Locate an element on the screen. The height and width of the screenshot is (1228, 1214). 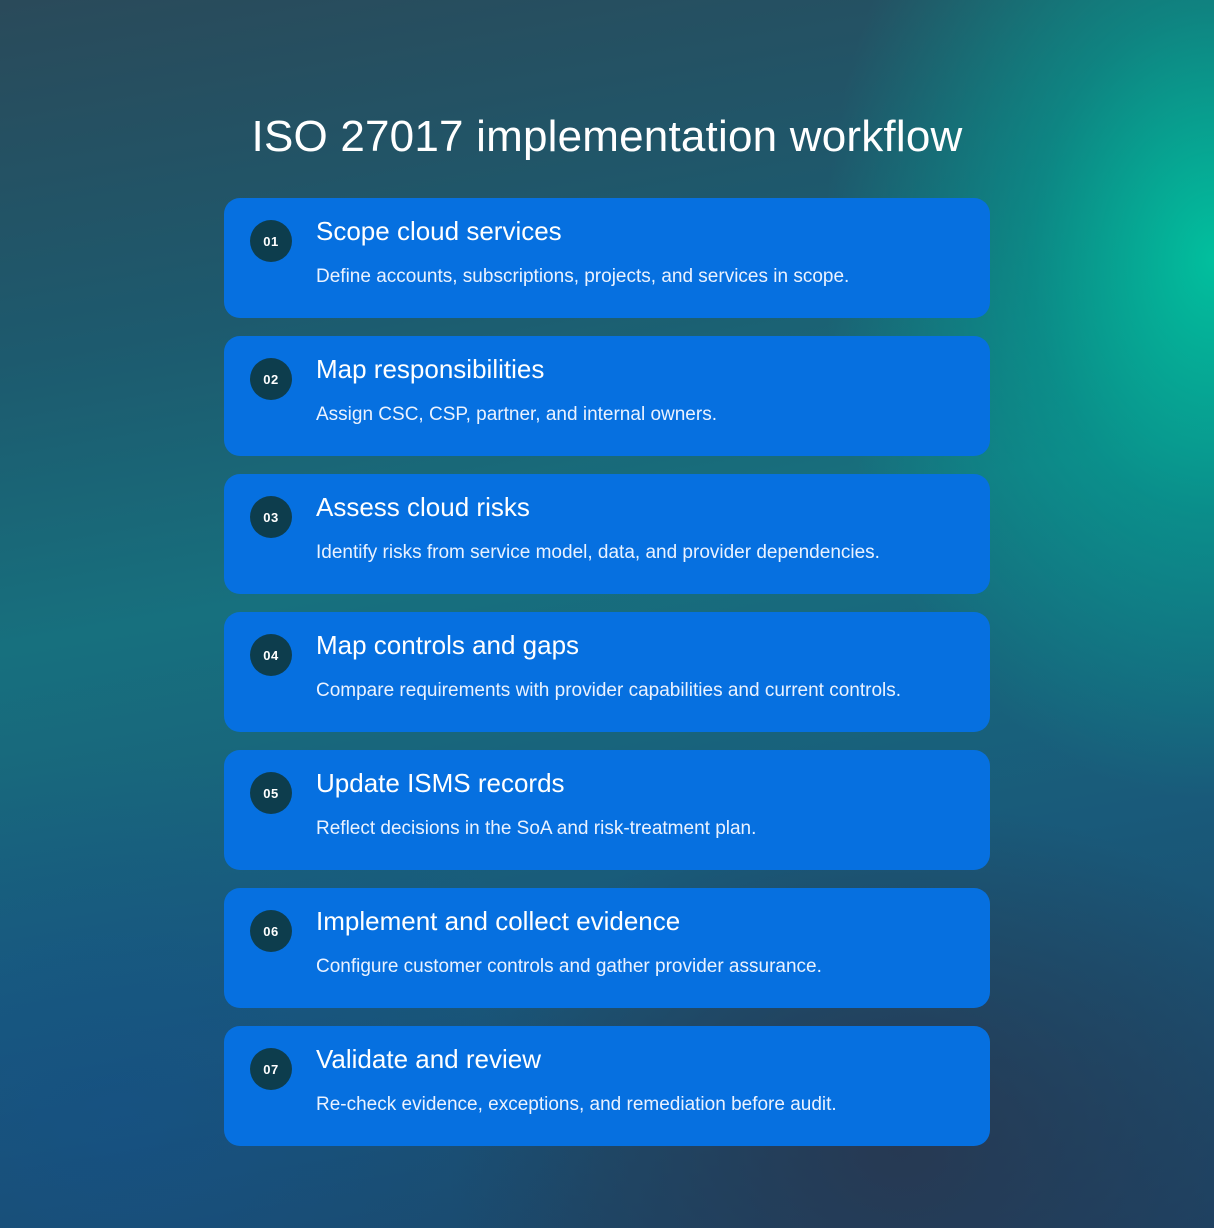
step-number-badge: 04 is located at coordinates (271, 655).